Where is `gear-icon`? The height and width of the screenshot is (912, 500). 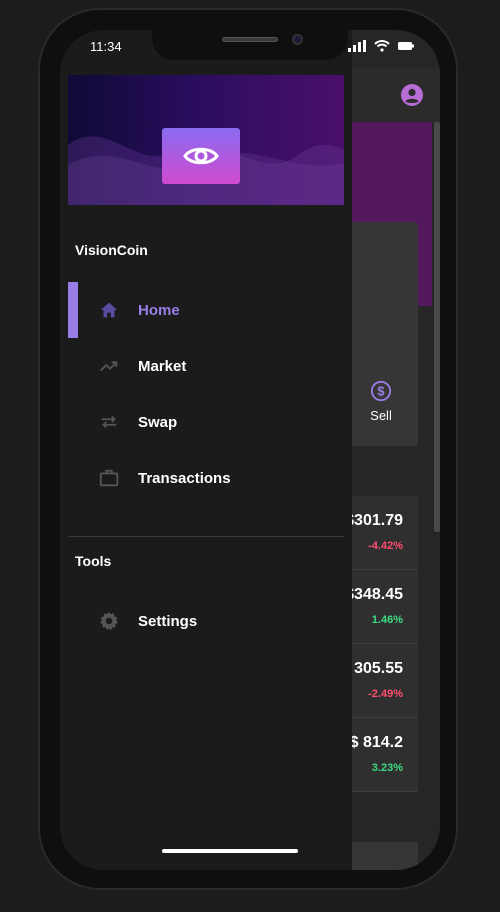
gear-icon is located at coordinates (109, 621).